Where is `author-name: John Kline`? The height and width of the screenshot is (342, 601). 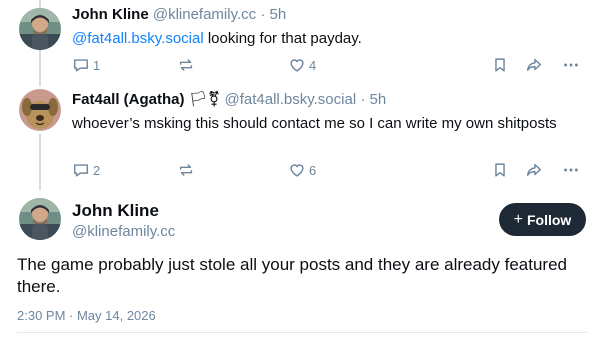 author-name: John Kline is located at coordinates (110, 14).